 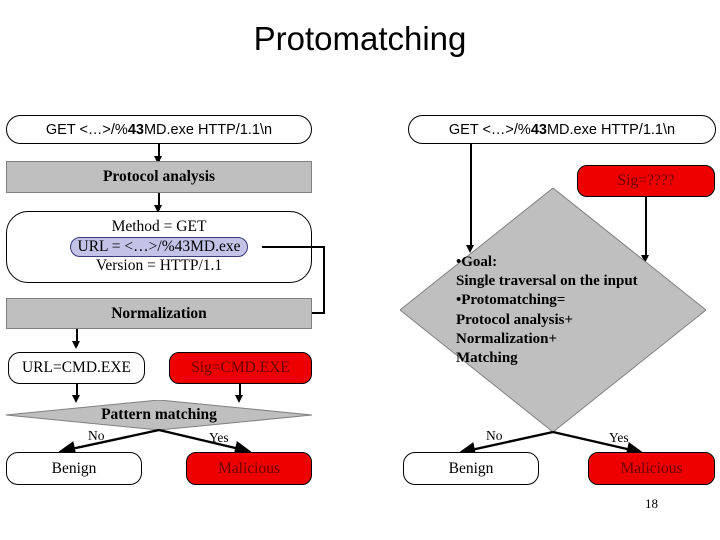 What do you see at coordinates (494, 435) in the screenshot?
I see `right-branch-label-no: No` at bounding box center [494, 435].